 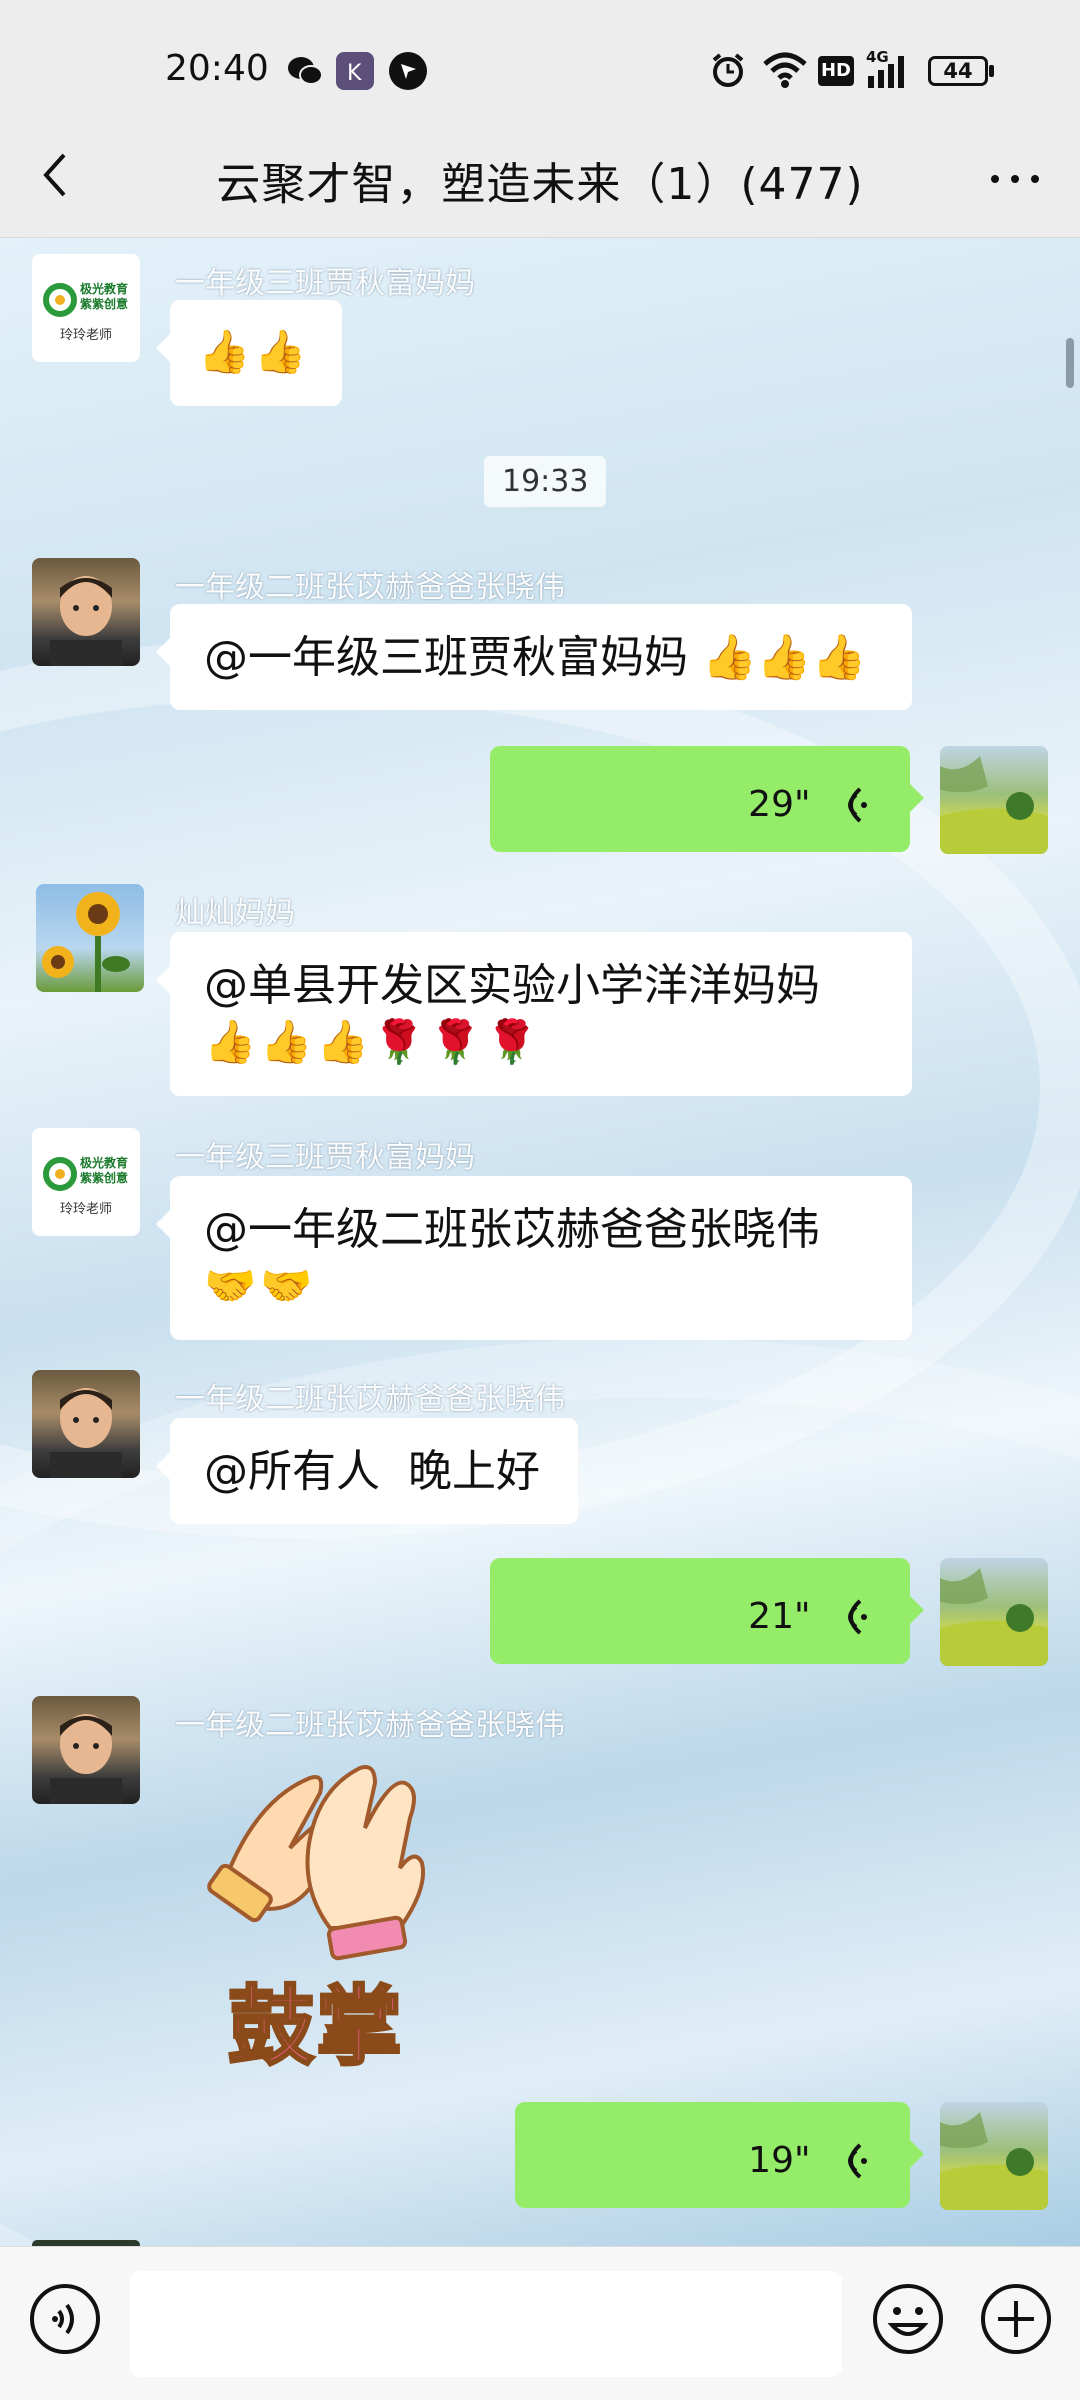 What do you see at coordinates (728, 70) in the screenshot?
I see `alarm-icon` at bounding box center [728, 70].